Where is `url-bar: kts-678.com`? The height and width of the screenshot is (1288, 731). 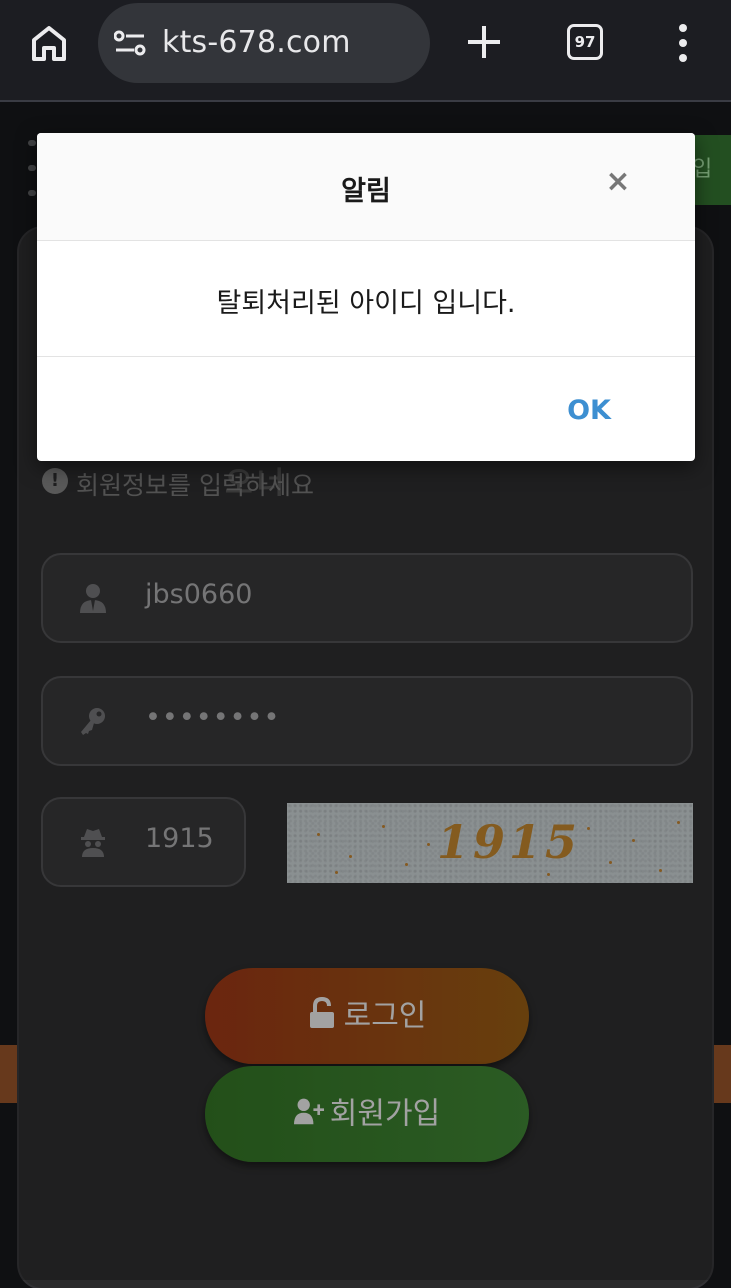 url-bar: kts-678.com is located at coordinates (264, 43).